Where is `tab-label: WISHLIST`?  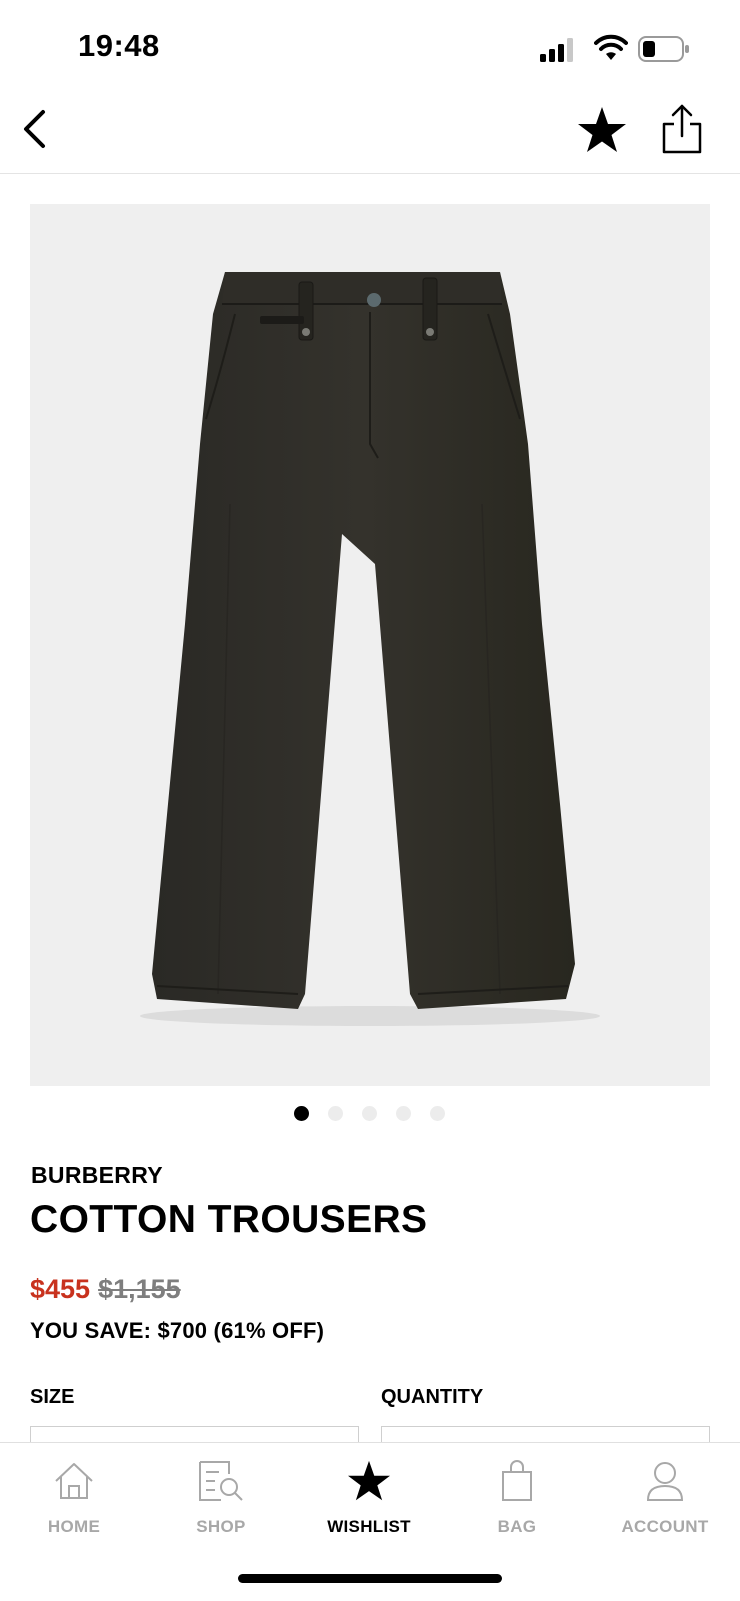
tab-label: WISHLIST is located at coordinates (369, 1526).